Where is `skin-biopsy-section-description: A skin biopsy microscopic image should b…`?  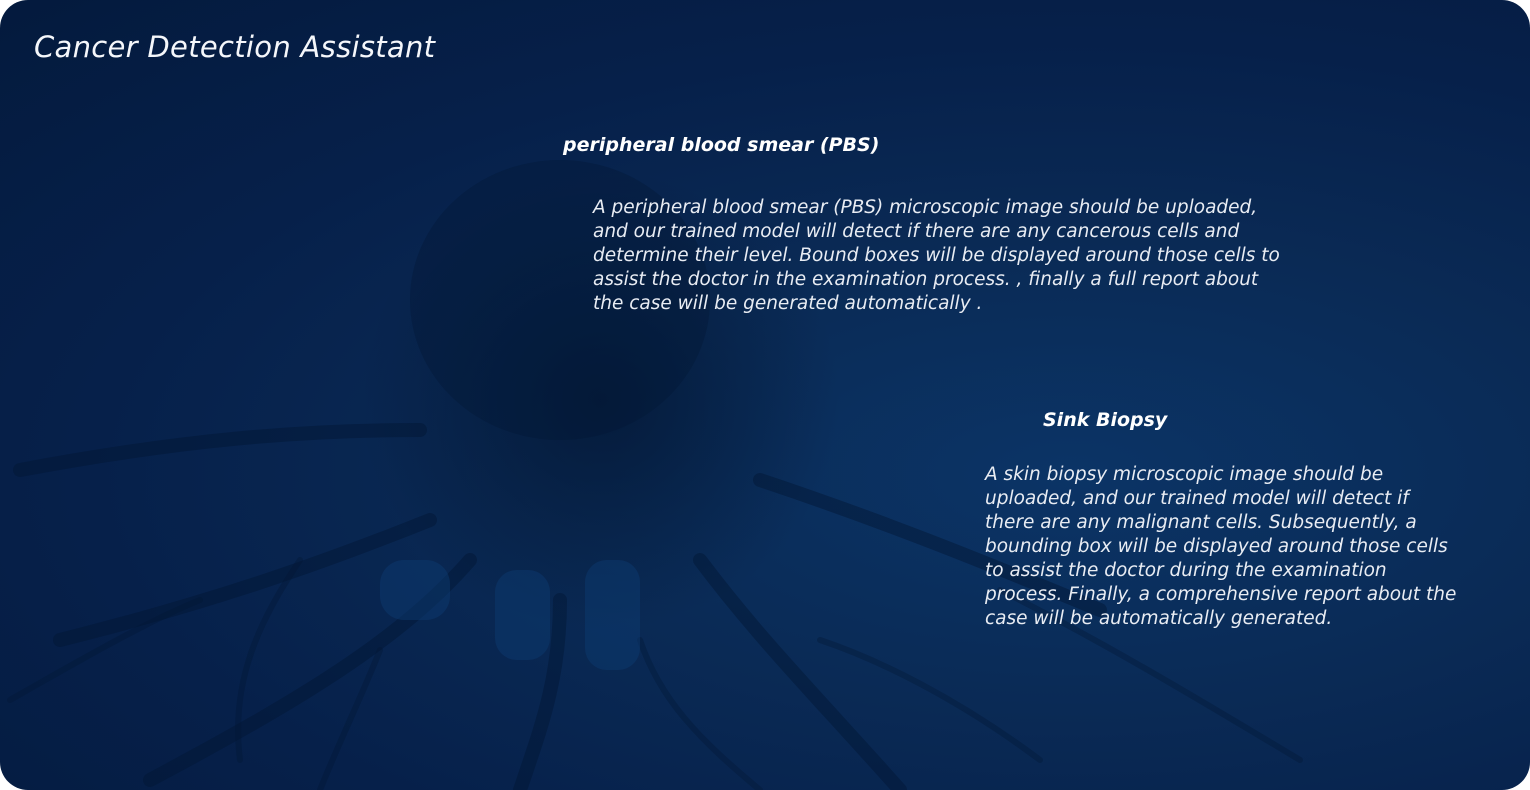
skin-biopsy-section-description: A skin biopsy microscopic image should b… is located at coordinates (1221, 546).